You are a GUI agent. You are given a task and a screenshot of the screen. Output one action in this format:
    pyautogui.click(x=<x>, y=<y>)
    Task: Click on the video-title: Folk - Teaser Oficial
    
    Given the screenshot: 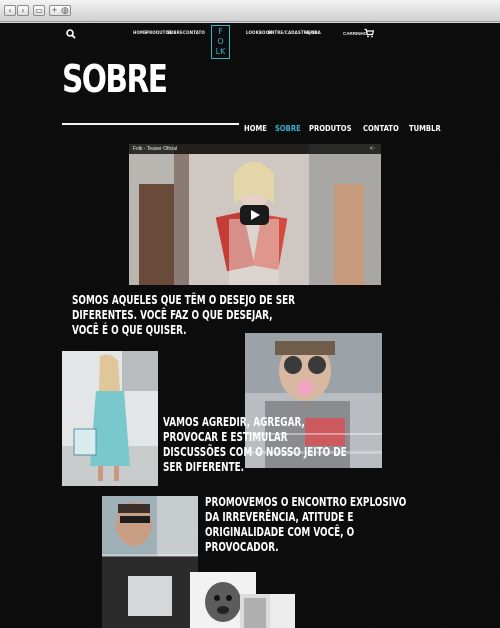 What is the action you would take?
    pyautogui.click(x=155, y=149)
    